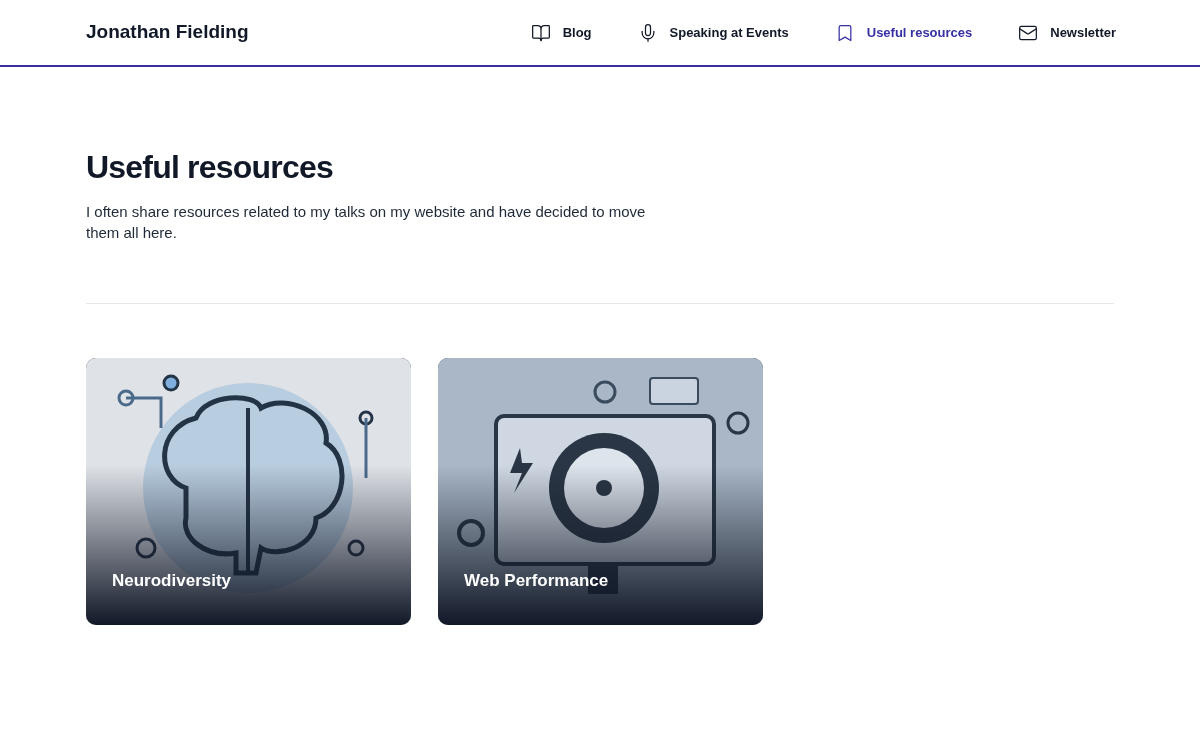 This screenshot has height=729, width=1200. I want to click on nav-link: Useful resources, so click(903, 32).